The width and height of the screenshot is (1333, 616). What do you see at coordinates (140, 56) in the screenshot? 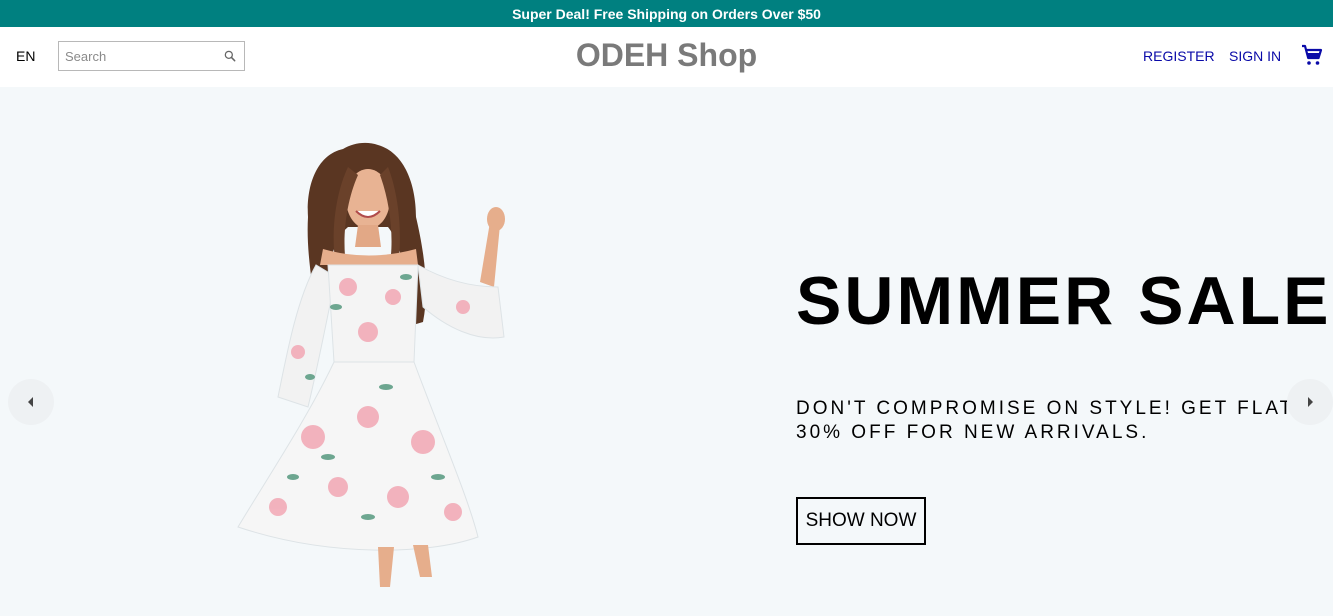
I see `search-input` at bounding box center [140, 56].